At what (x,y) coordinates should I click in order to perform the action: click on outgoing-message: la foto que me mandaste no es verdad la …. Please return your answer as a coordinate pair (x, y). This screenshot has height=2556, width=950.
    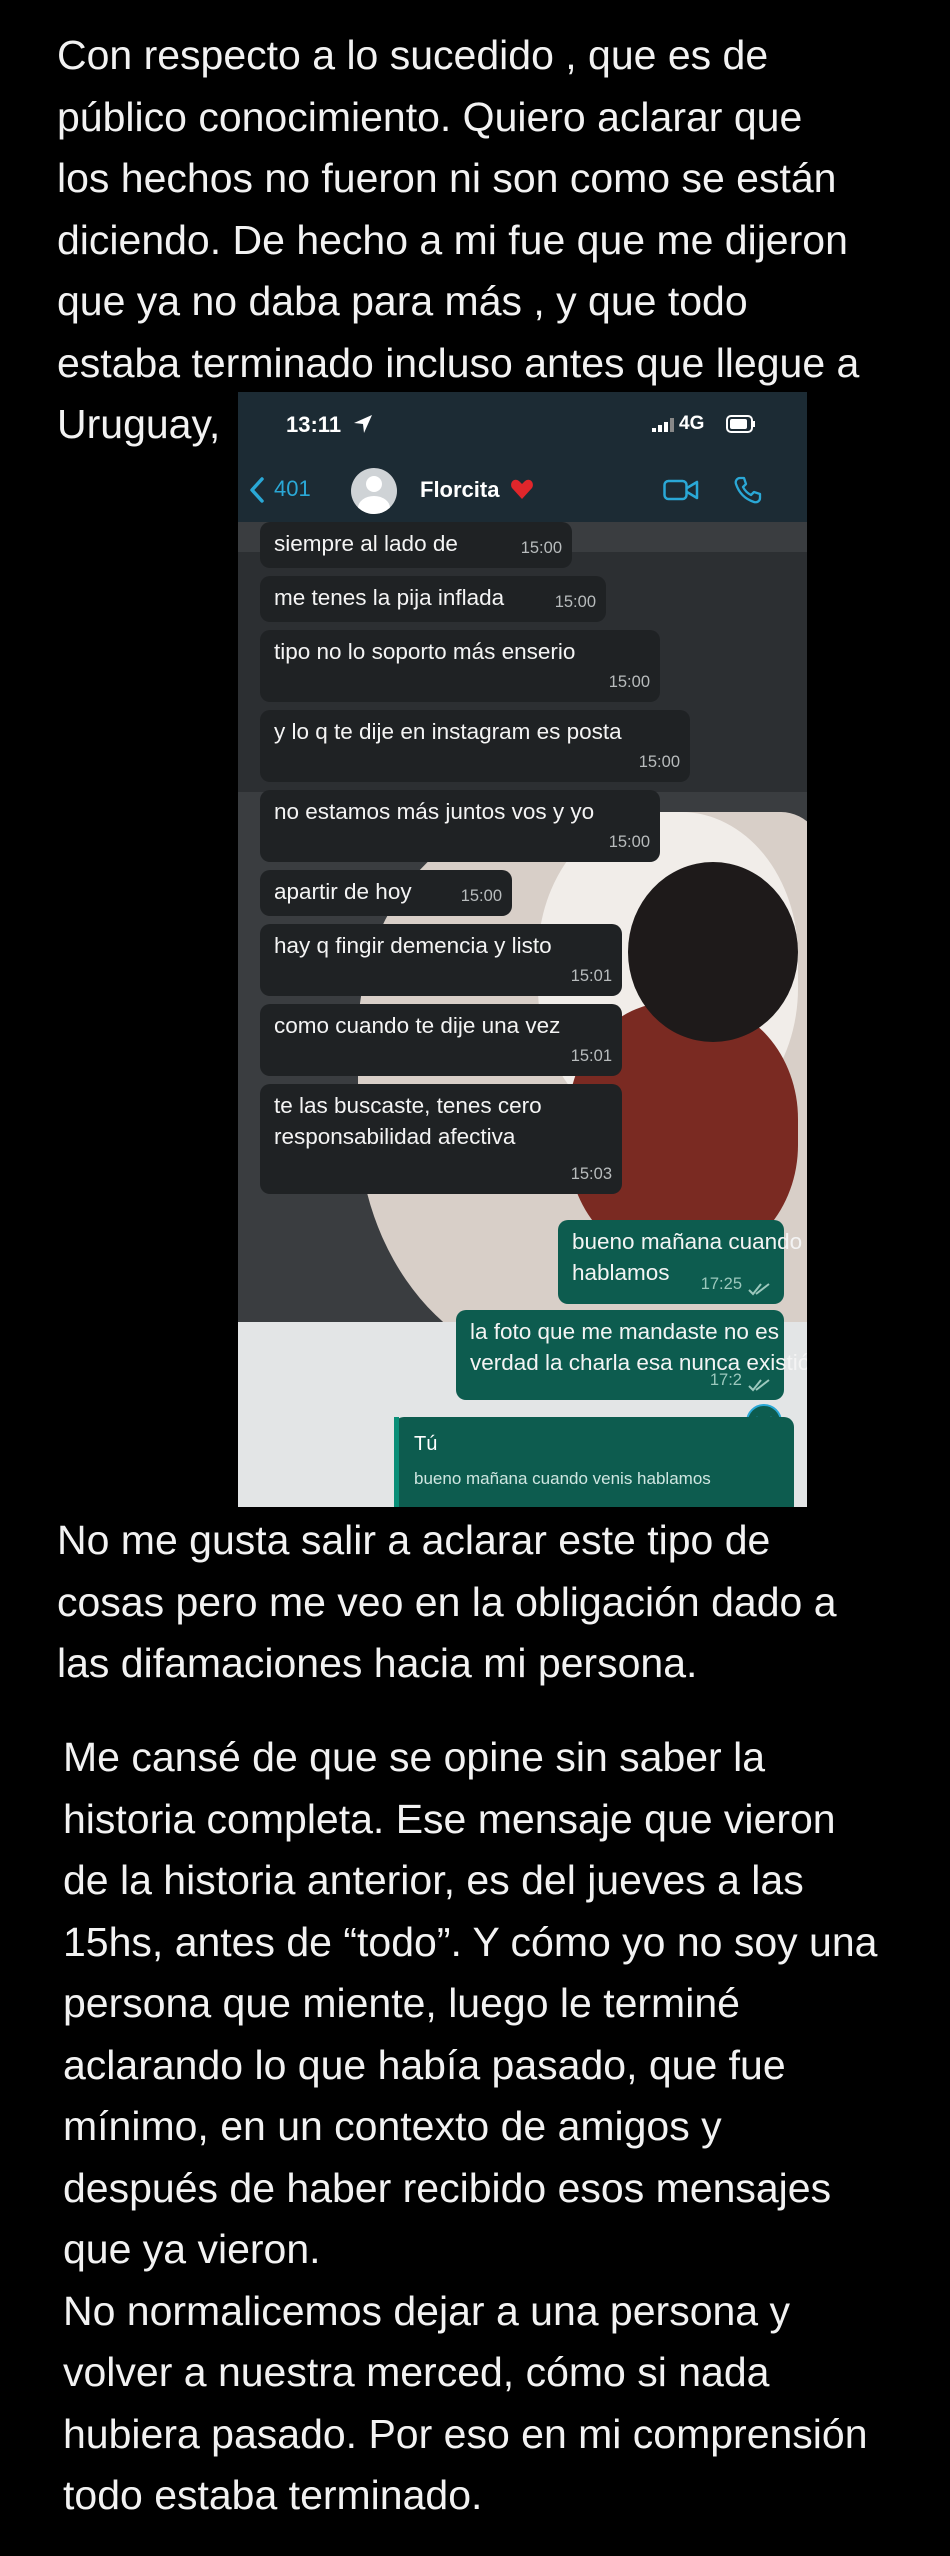
    Looking at the image, I should click on (631, 1355).